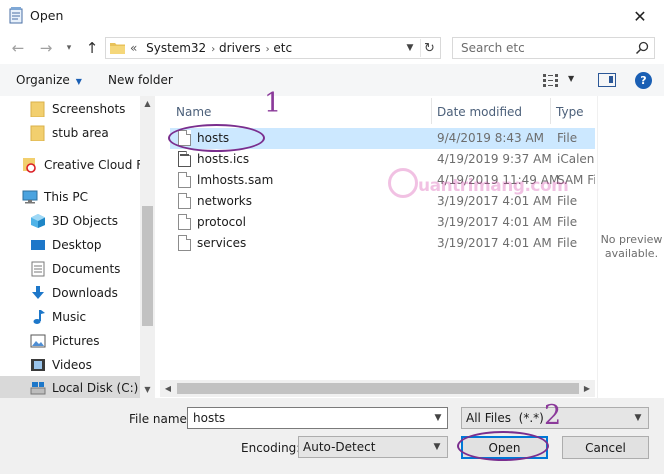 The width and height of the screenshot is (664, 474). I want to click on help-icon: ?, so click(643, 80).